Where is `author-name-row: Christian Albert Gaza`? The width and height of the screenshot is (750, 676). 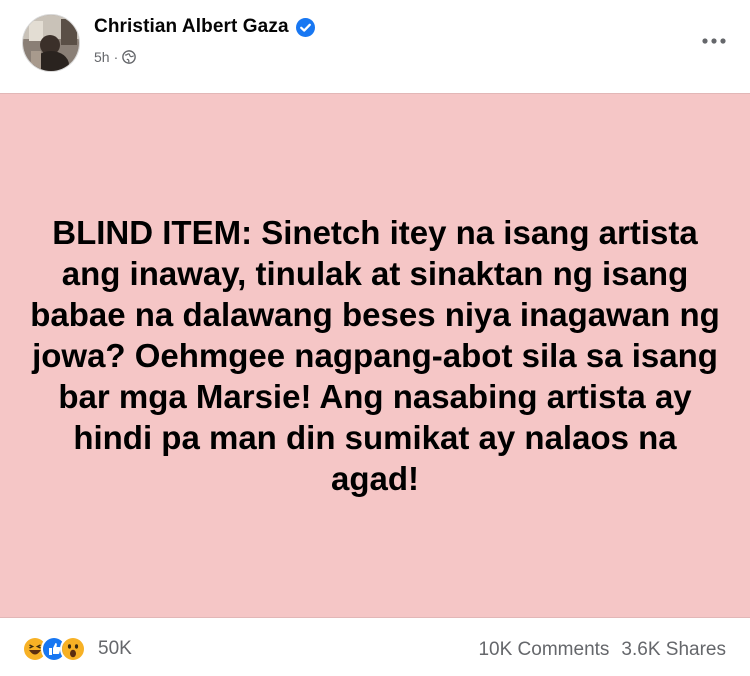 author-name-row: Christian Albert Gaza is located at coordinates (204, 27).